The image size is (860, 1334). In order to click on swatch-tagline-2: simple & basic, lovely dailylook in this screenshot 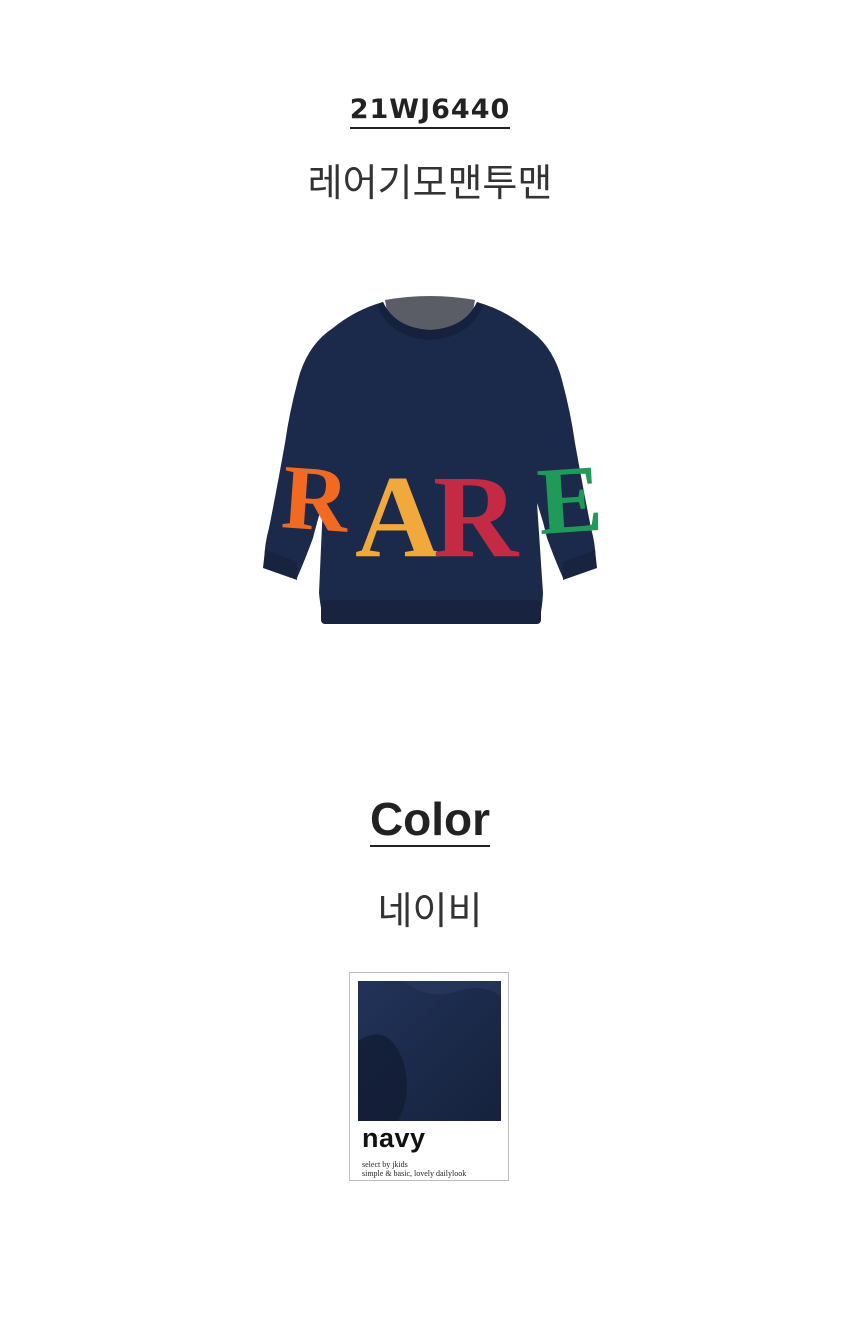, I will do `click(414, 1173)`.